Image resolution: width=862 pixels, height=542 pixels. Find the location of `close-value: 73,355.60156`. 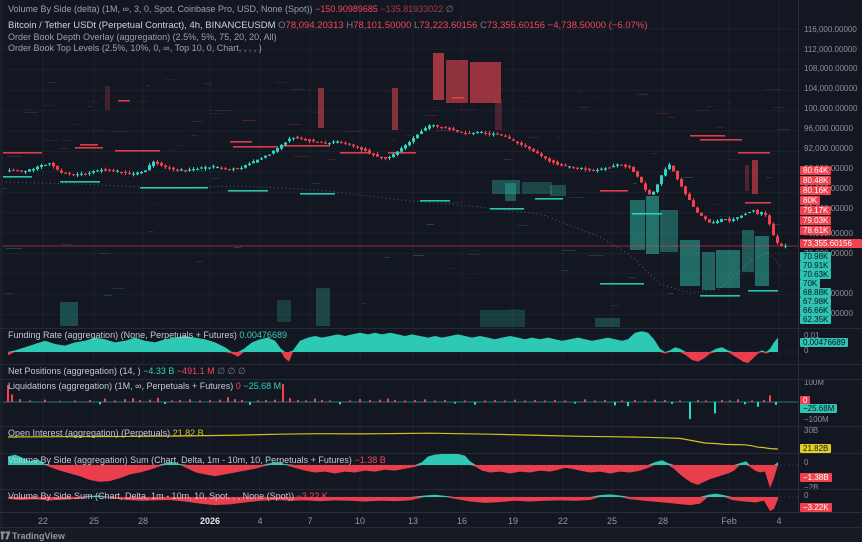

close-value: 73,355.60156 is located at coordinates (516, 25).